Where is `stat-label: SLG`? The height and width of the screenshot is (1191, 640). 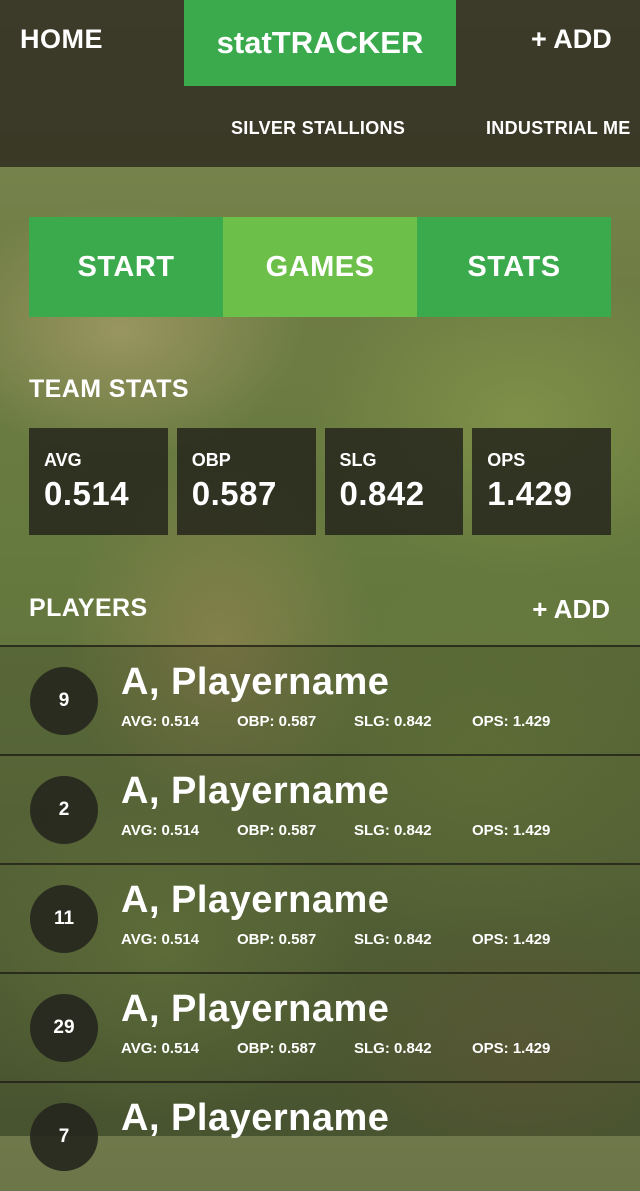 stat-label: SLG is located at coordinates (358, 460).